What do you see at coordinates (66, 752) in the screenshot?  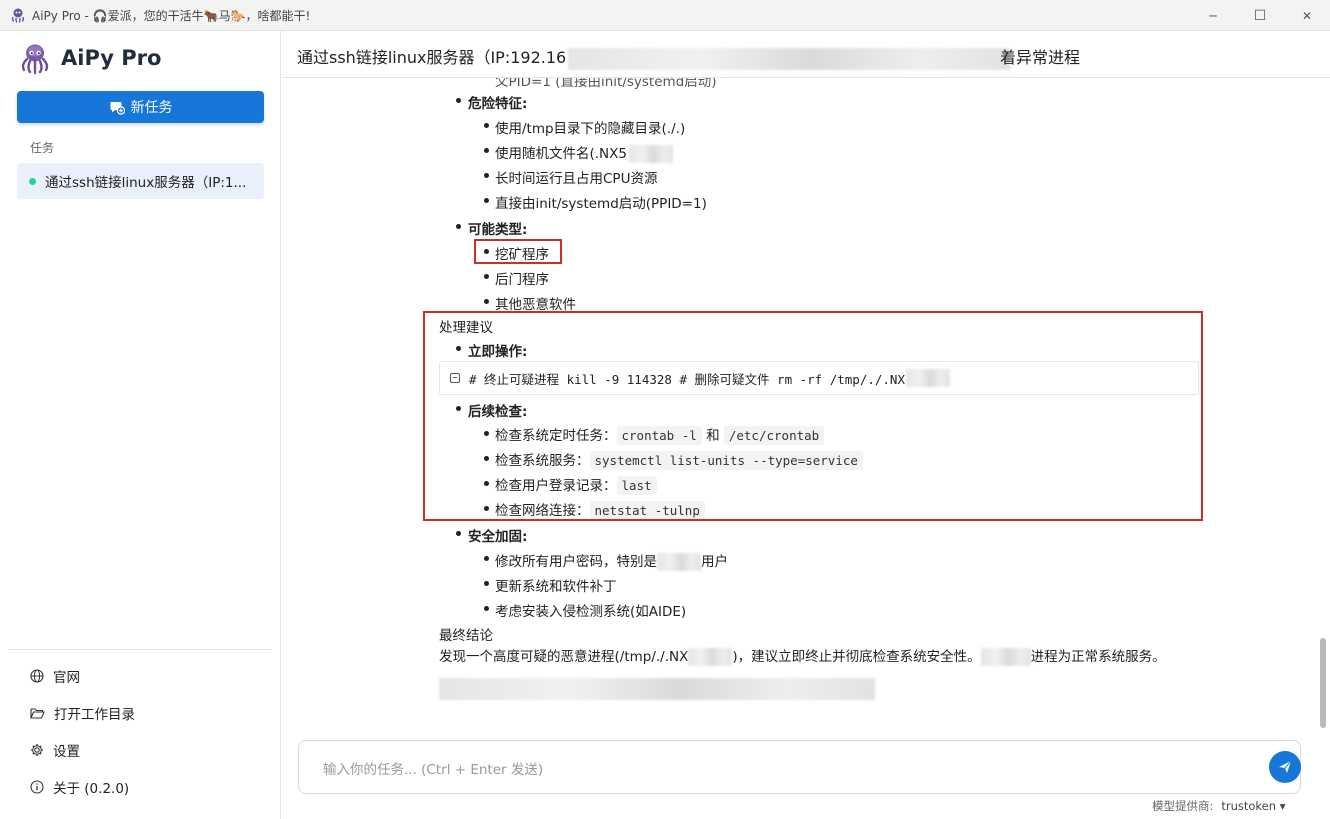 I see `sidebar-link-label: 设置` at bounding box center [66, 752].